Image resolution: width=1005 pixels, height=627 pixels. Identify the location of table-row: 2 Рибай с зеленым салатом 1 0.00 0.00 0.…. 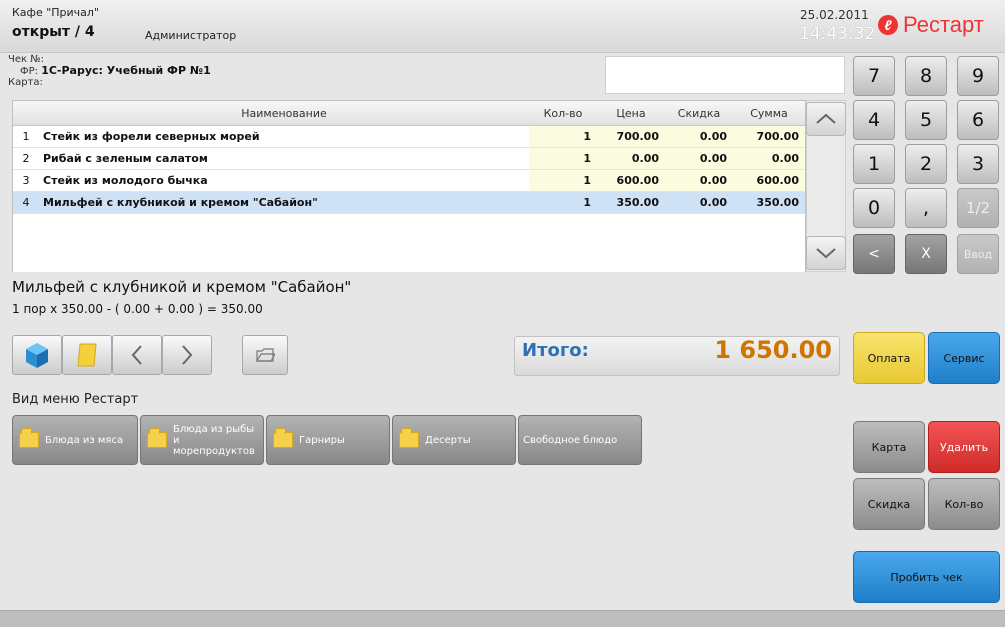
(409, 158).